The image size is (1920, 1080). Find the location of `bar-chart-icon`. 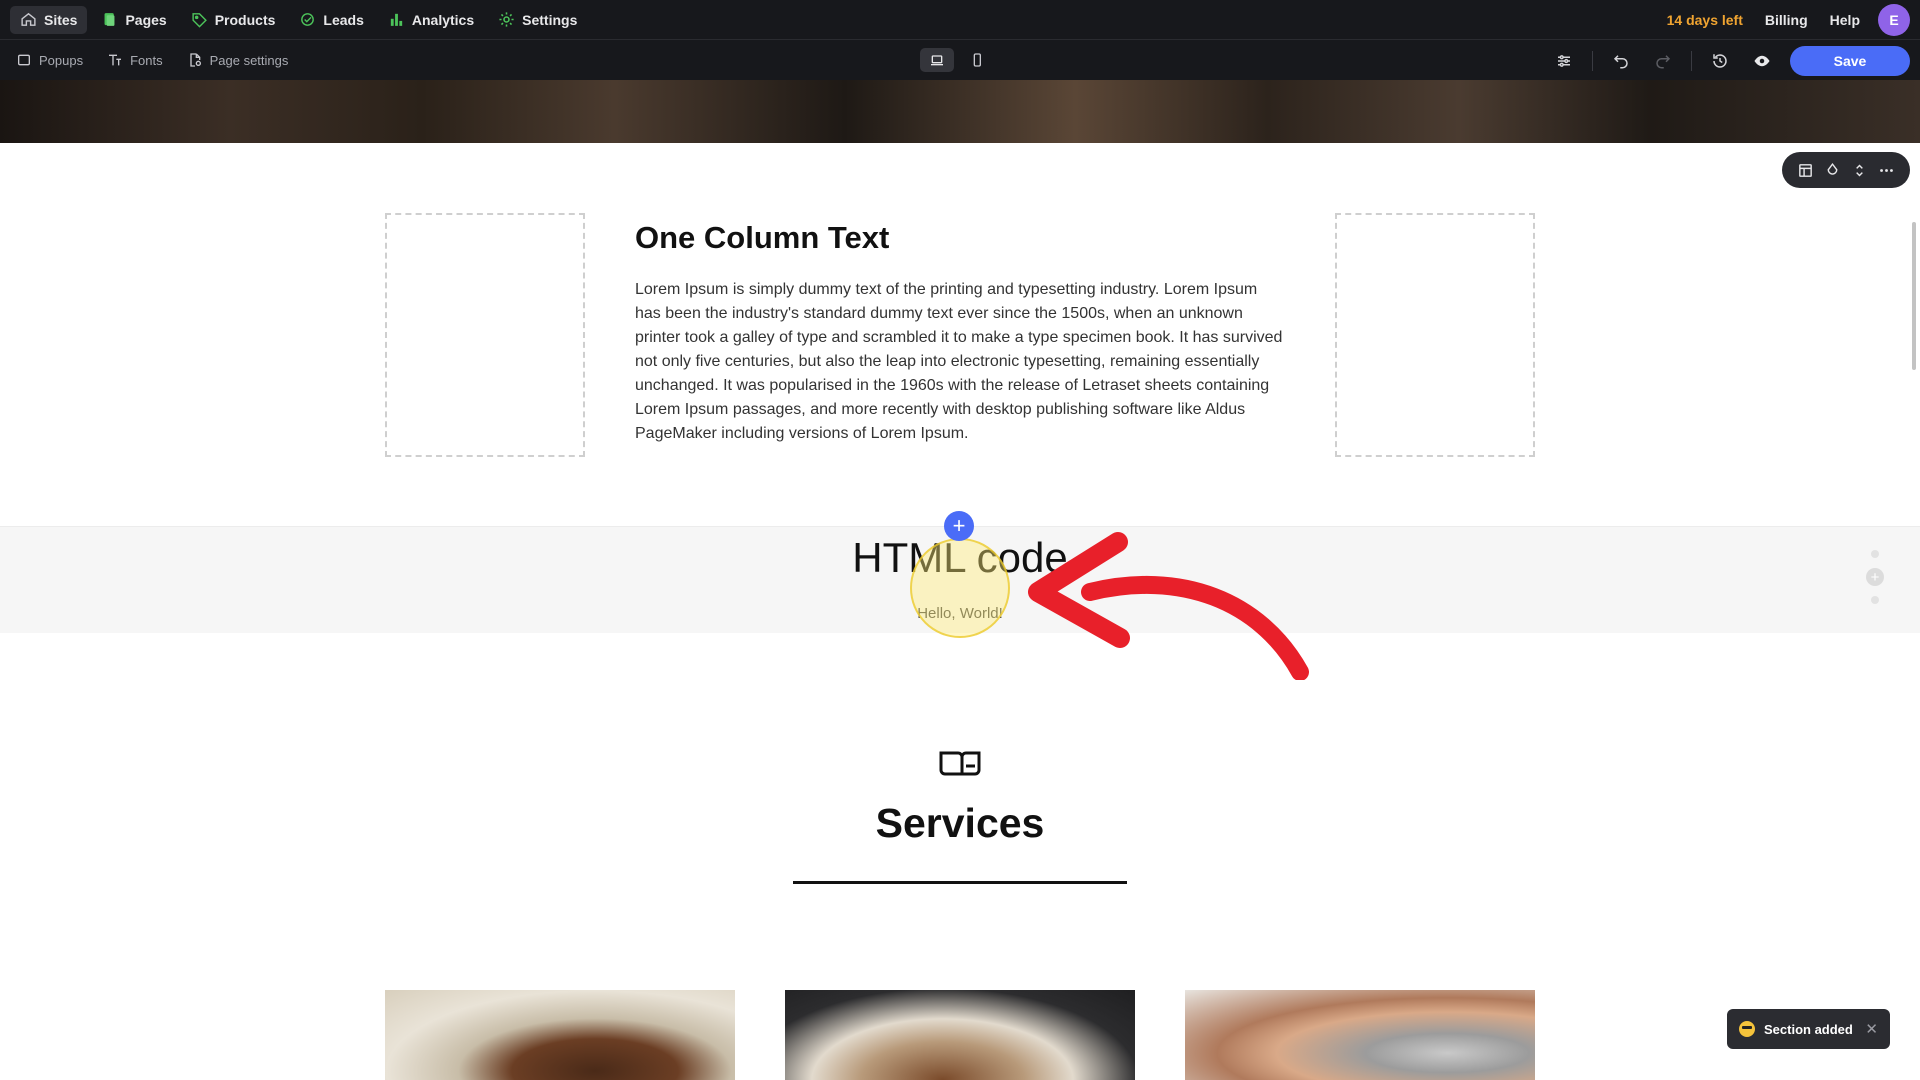

bar-chart-icon is located at coordinates (396, 19).